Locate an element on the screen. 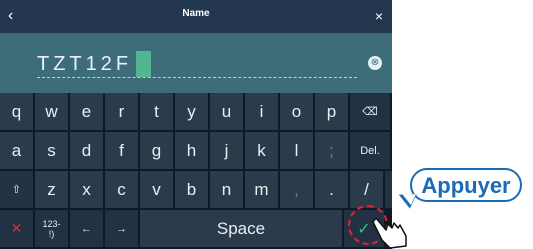  clear-button: ⊗ is located at coordinates (375, 63).